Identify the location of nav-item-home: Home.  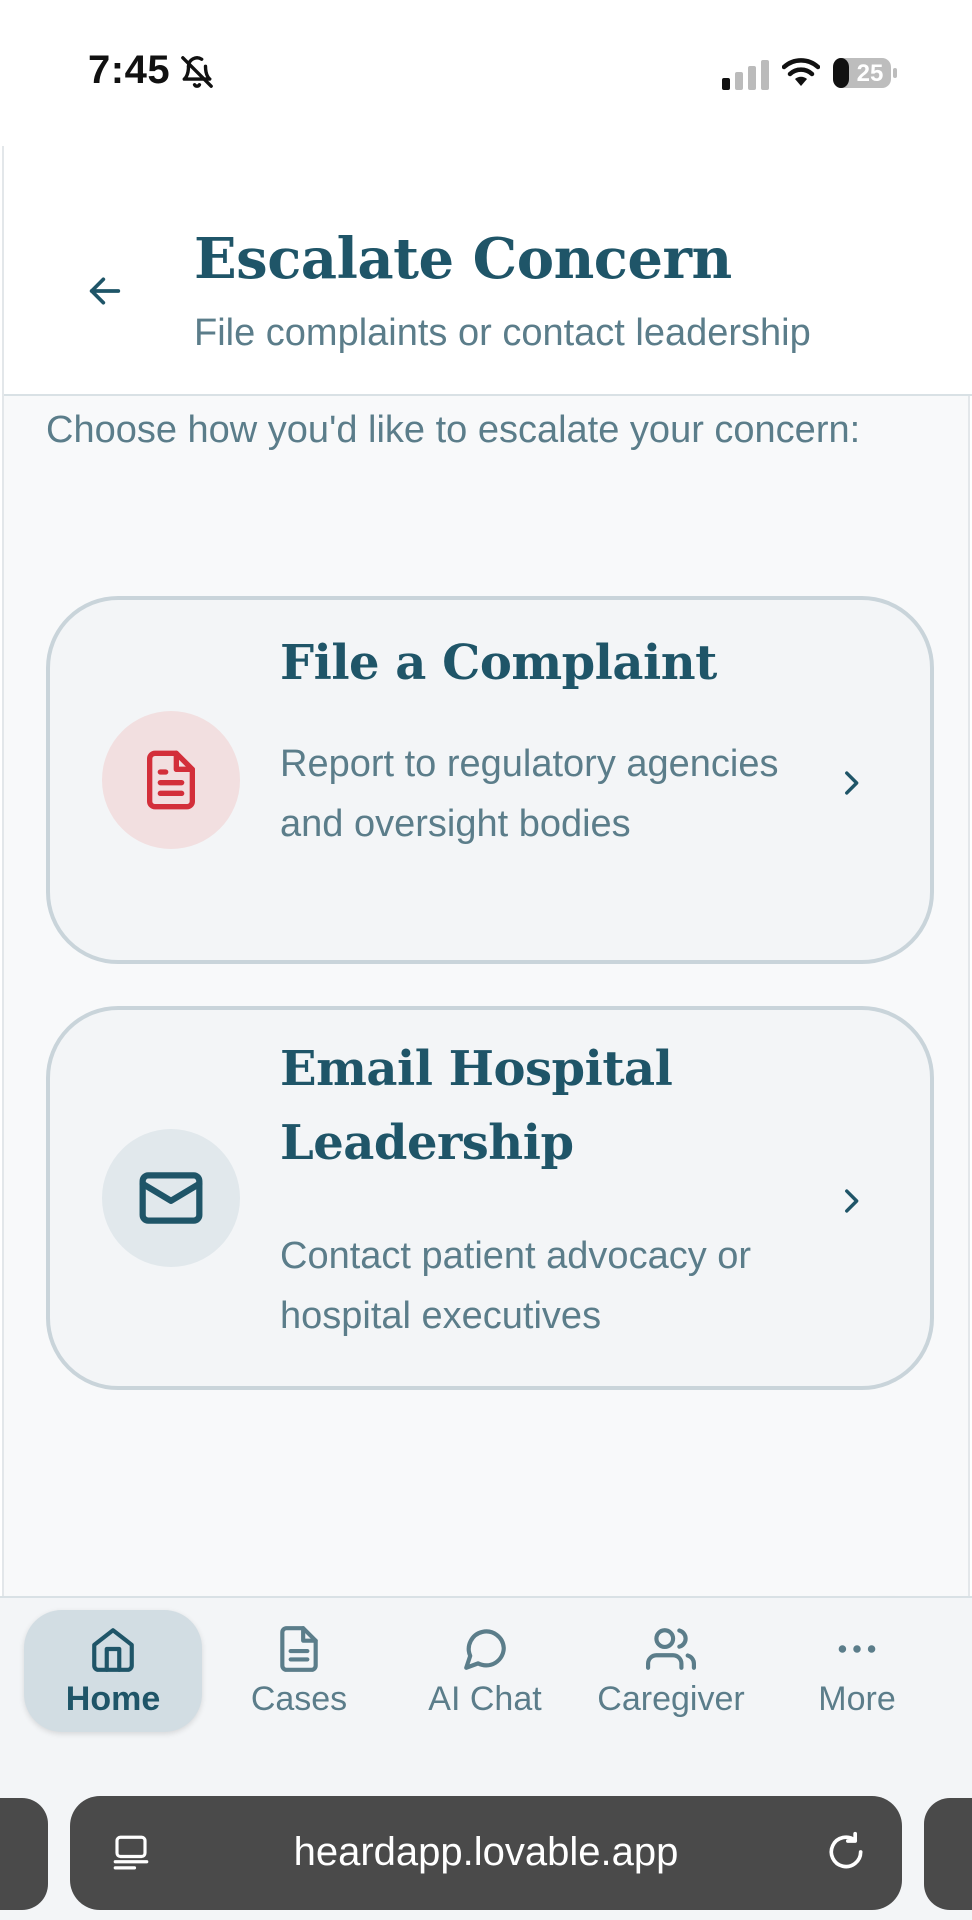
(113, 1671).